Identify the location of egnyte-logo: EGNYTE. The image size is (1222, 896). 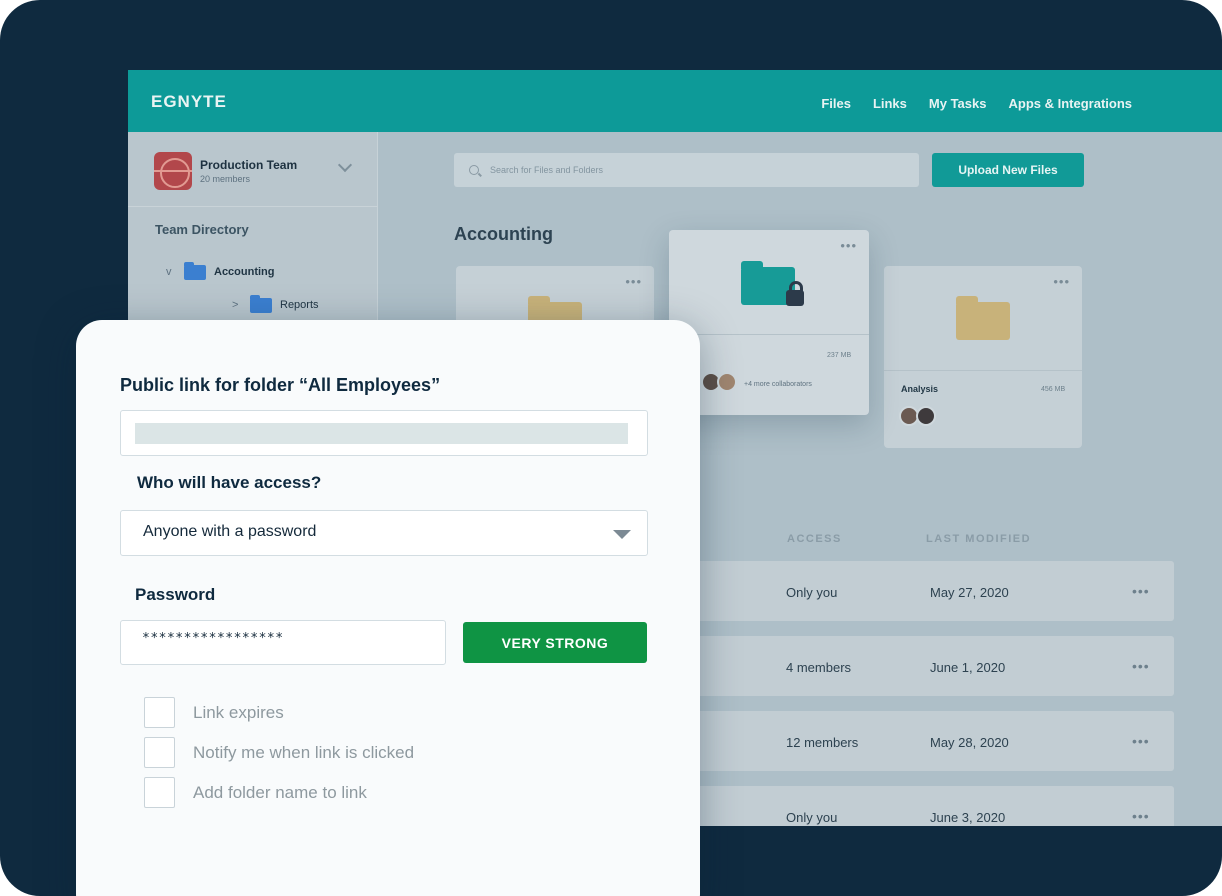
(189, 101).